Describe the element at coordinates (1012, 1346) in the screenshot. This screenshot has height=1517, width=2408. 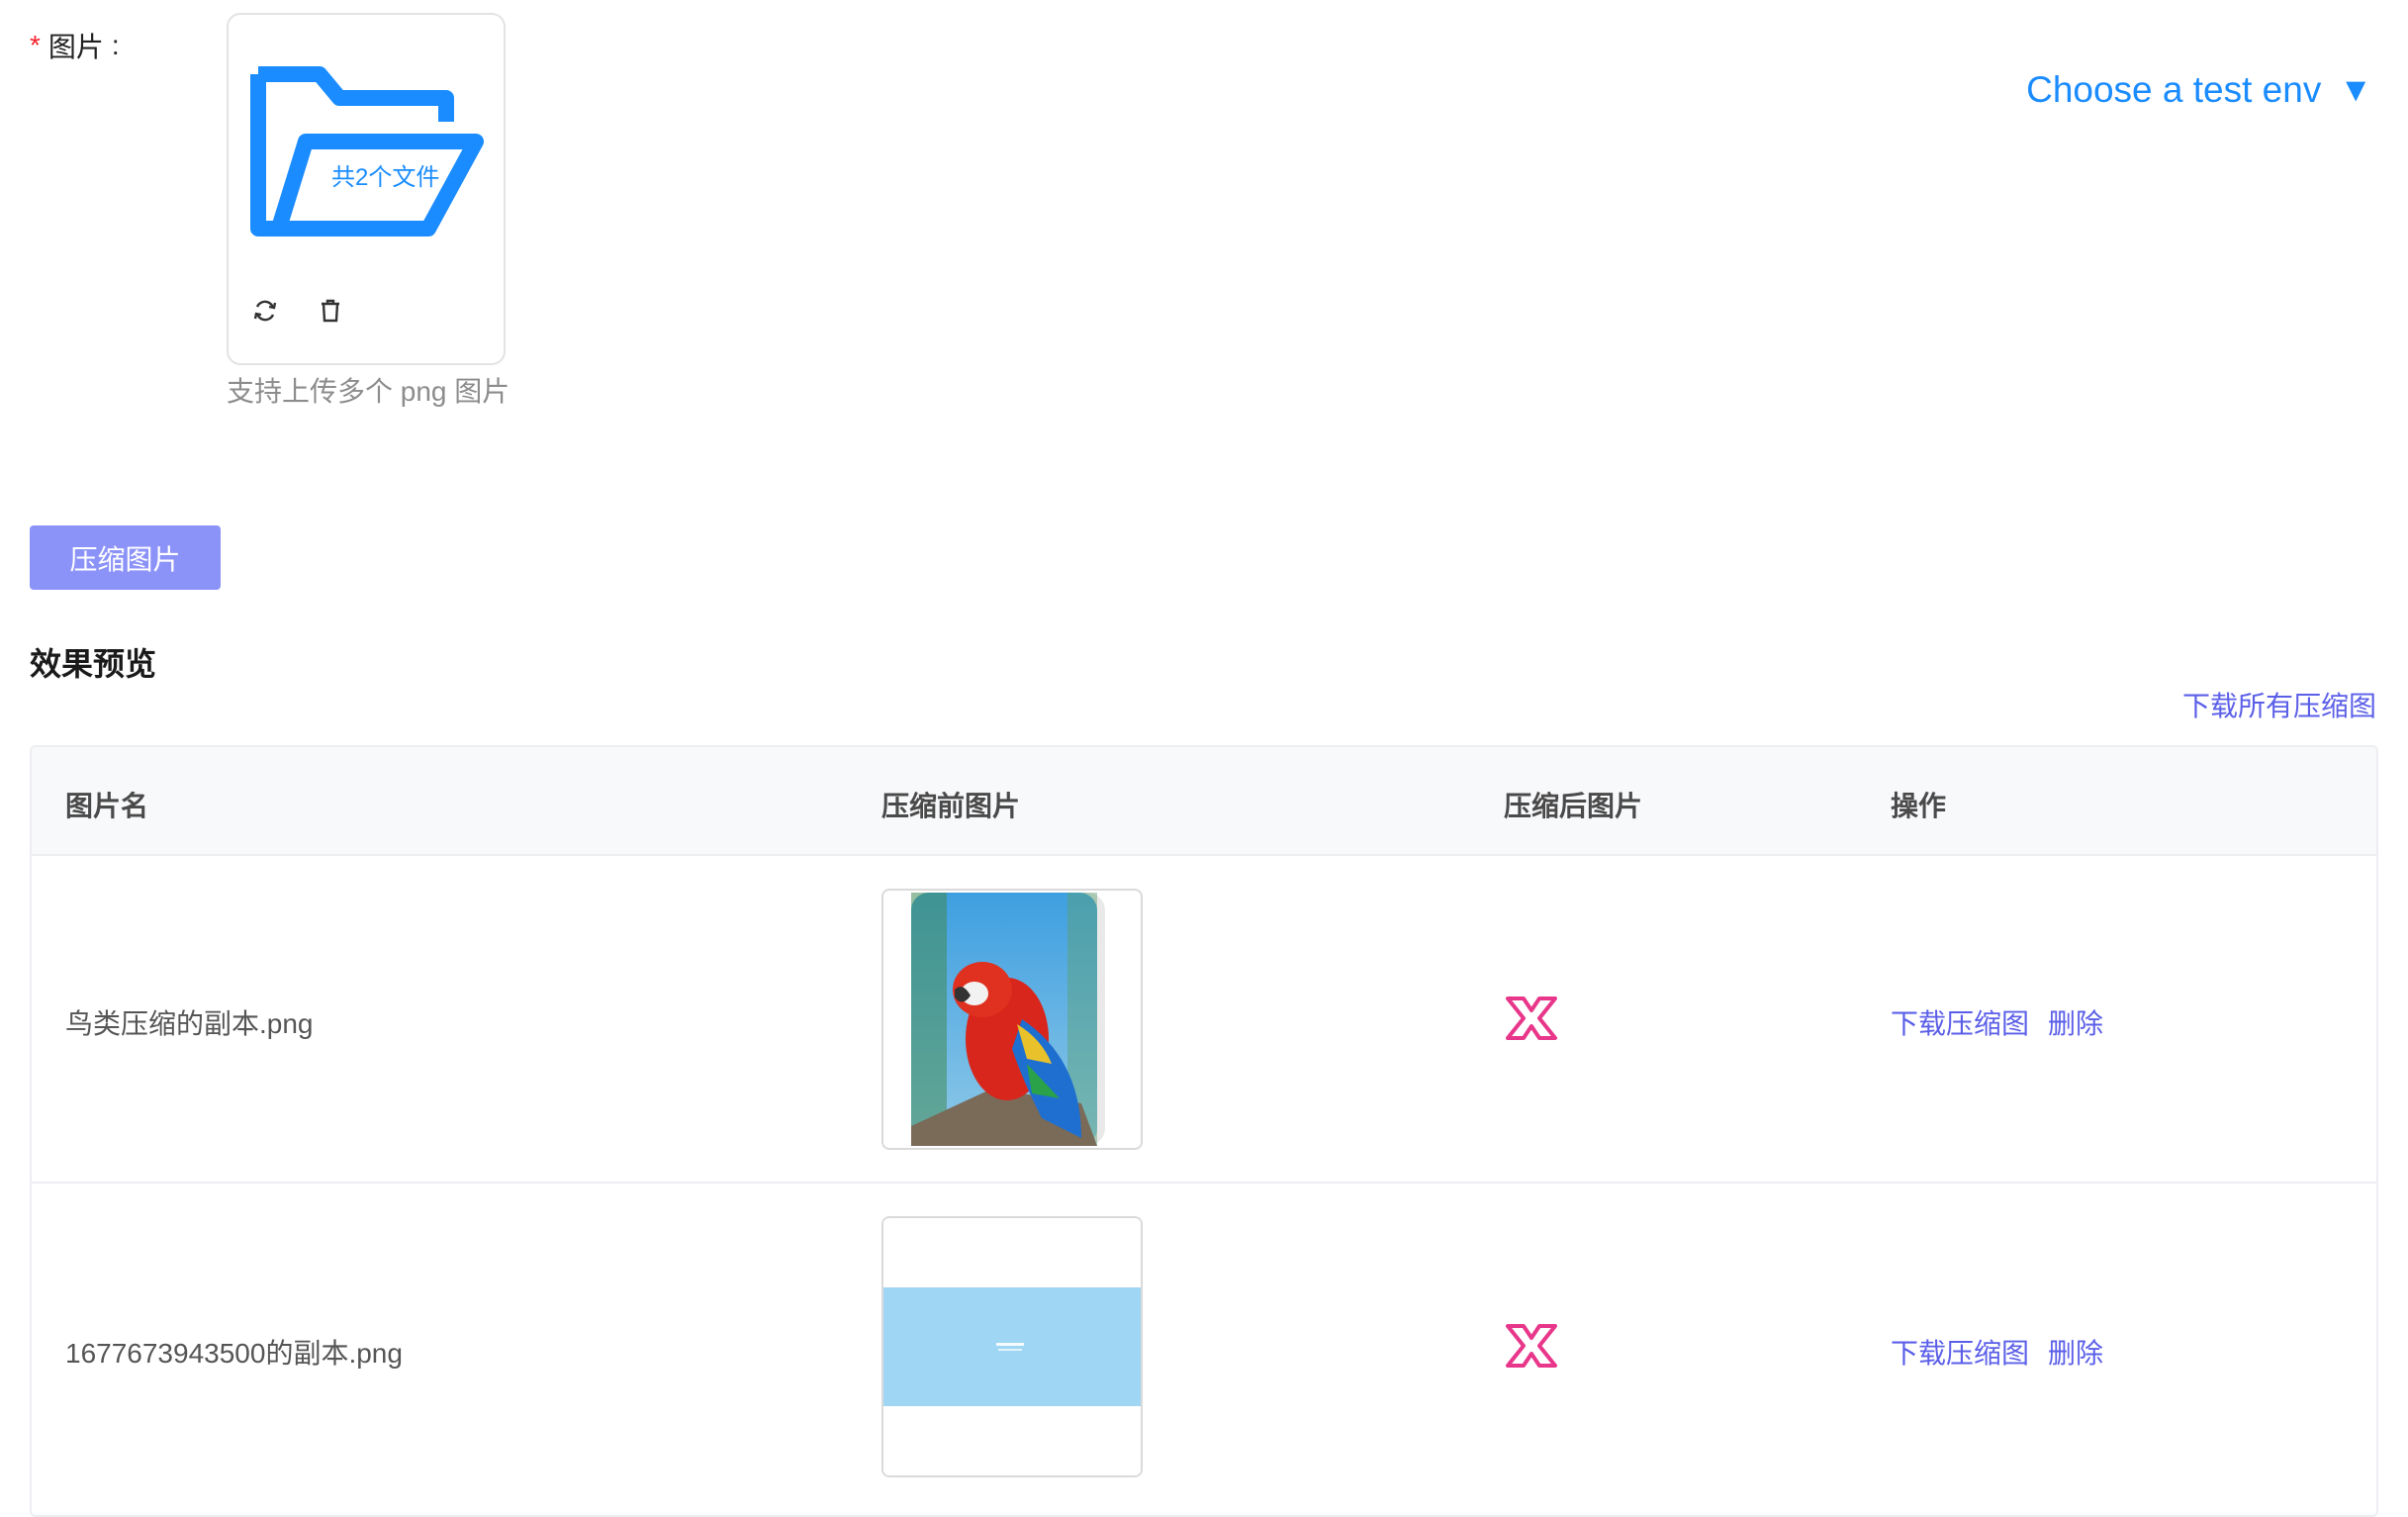
I see `before-image-banner` at that location.